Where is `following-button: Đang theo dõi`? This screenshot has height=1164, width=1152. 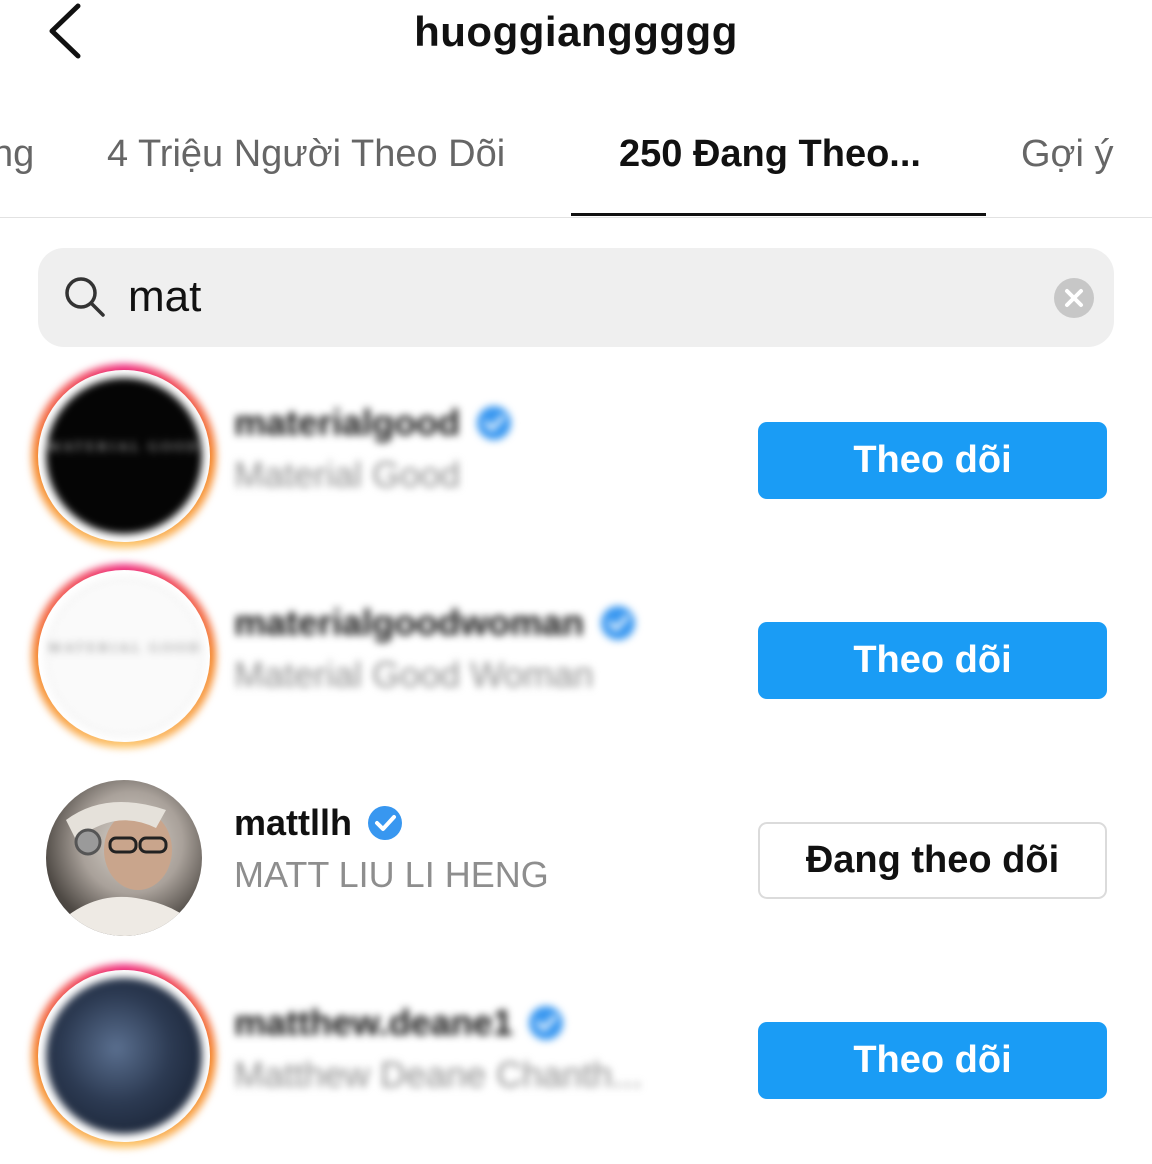 following-button: Đang theo dõi is located at coordinates (932, 860).